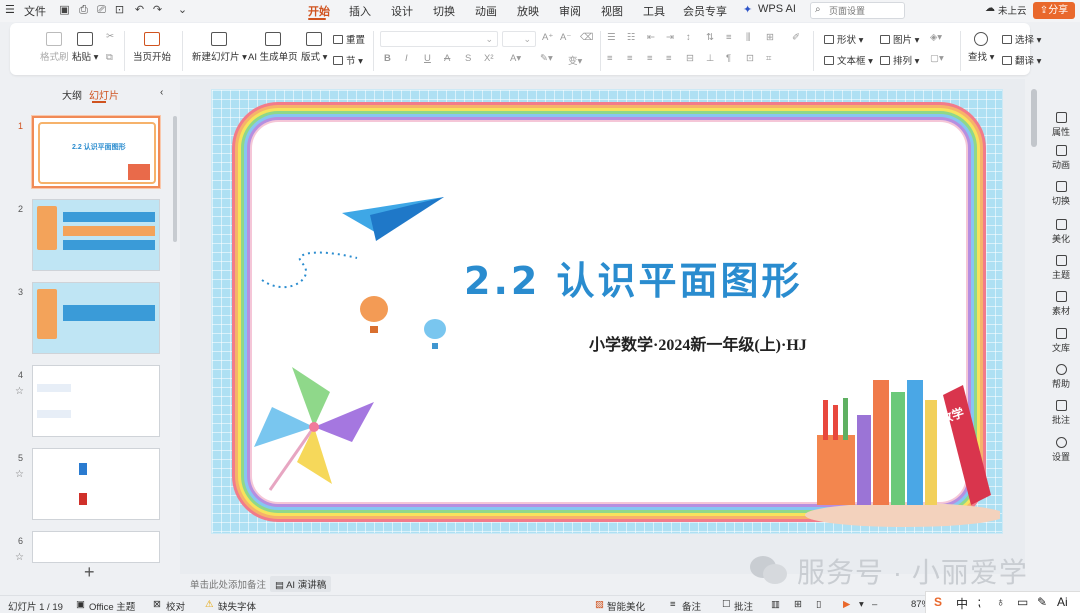  I want to click on tab-transitions: 切换, so click(444, 11).